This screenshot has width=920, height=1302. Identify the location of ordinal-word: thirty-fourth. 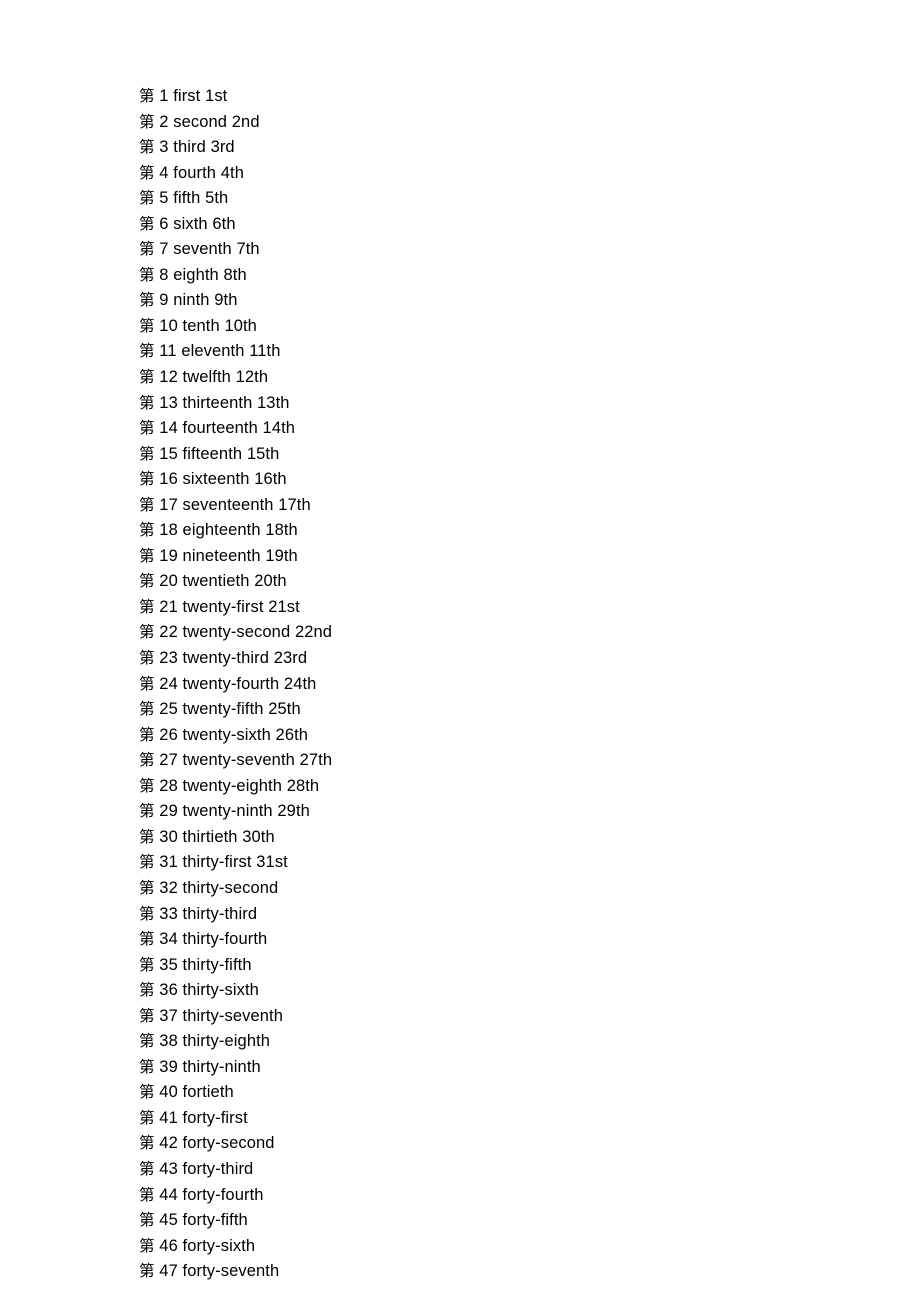
(225, 939).